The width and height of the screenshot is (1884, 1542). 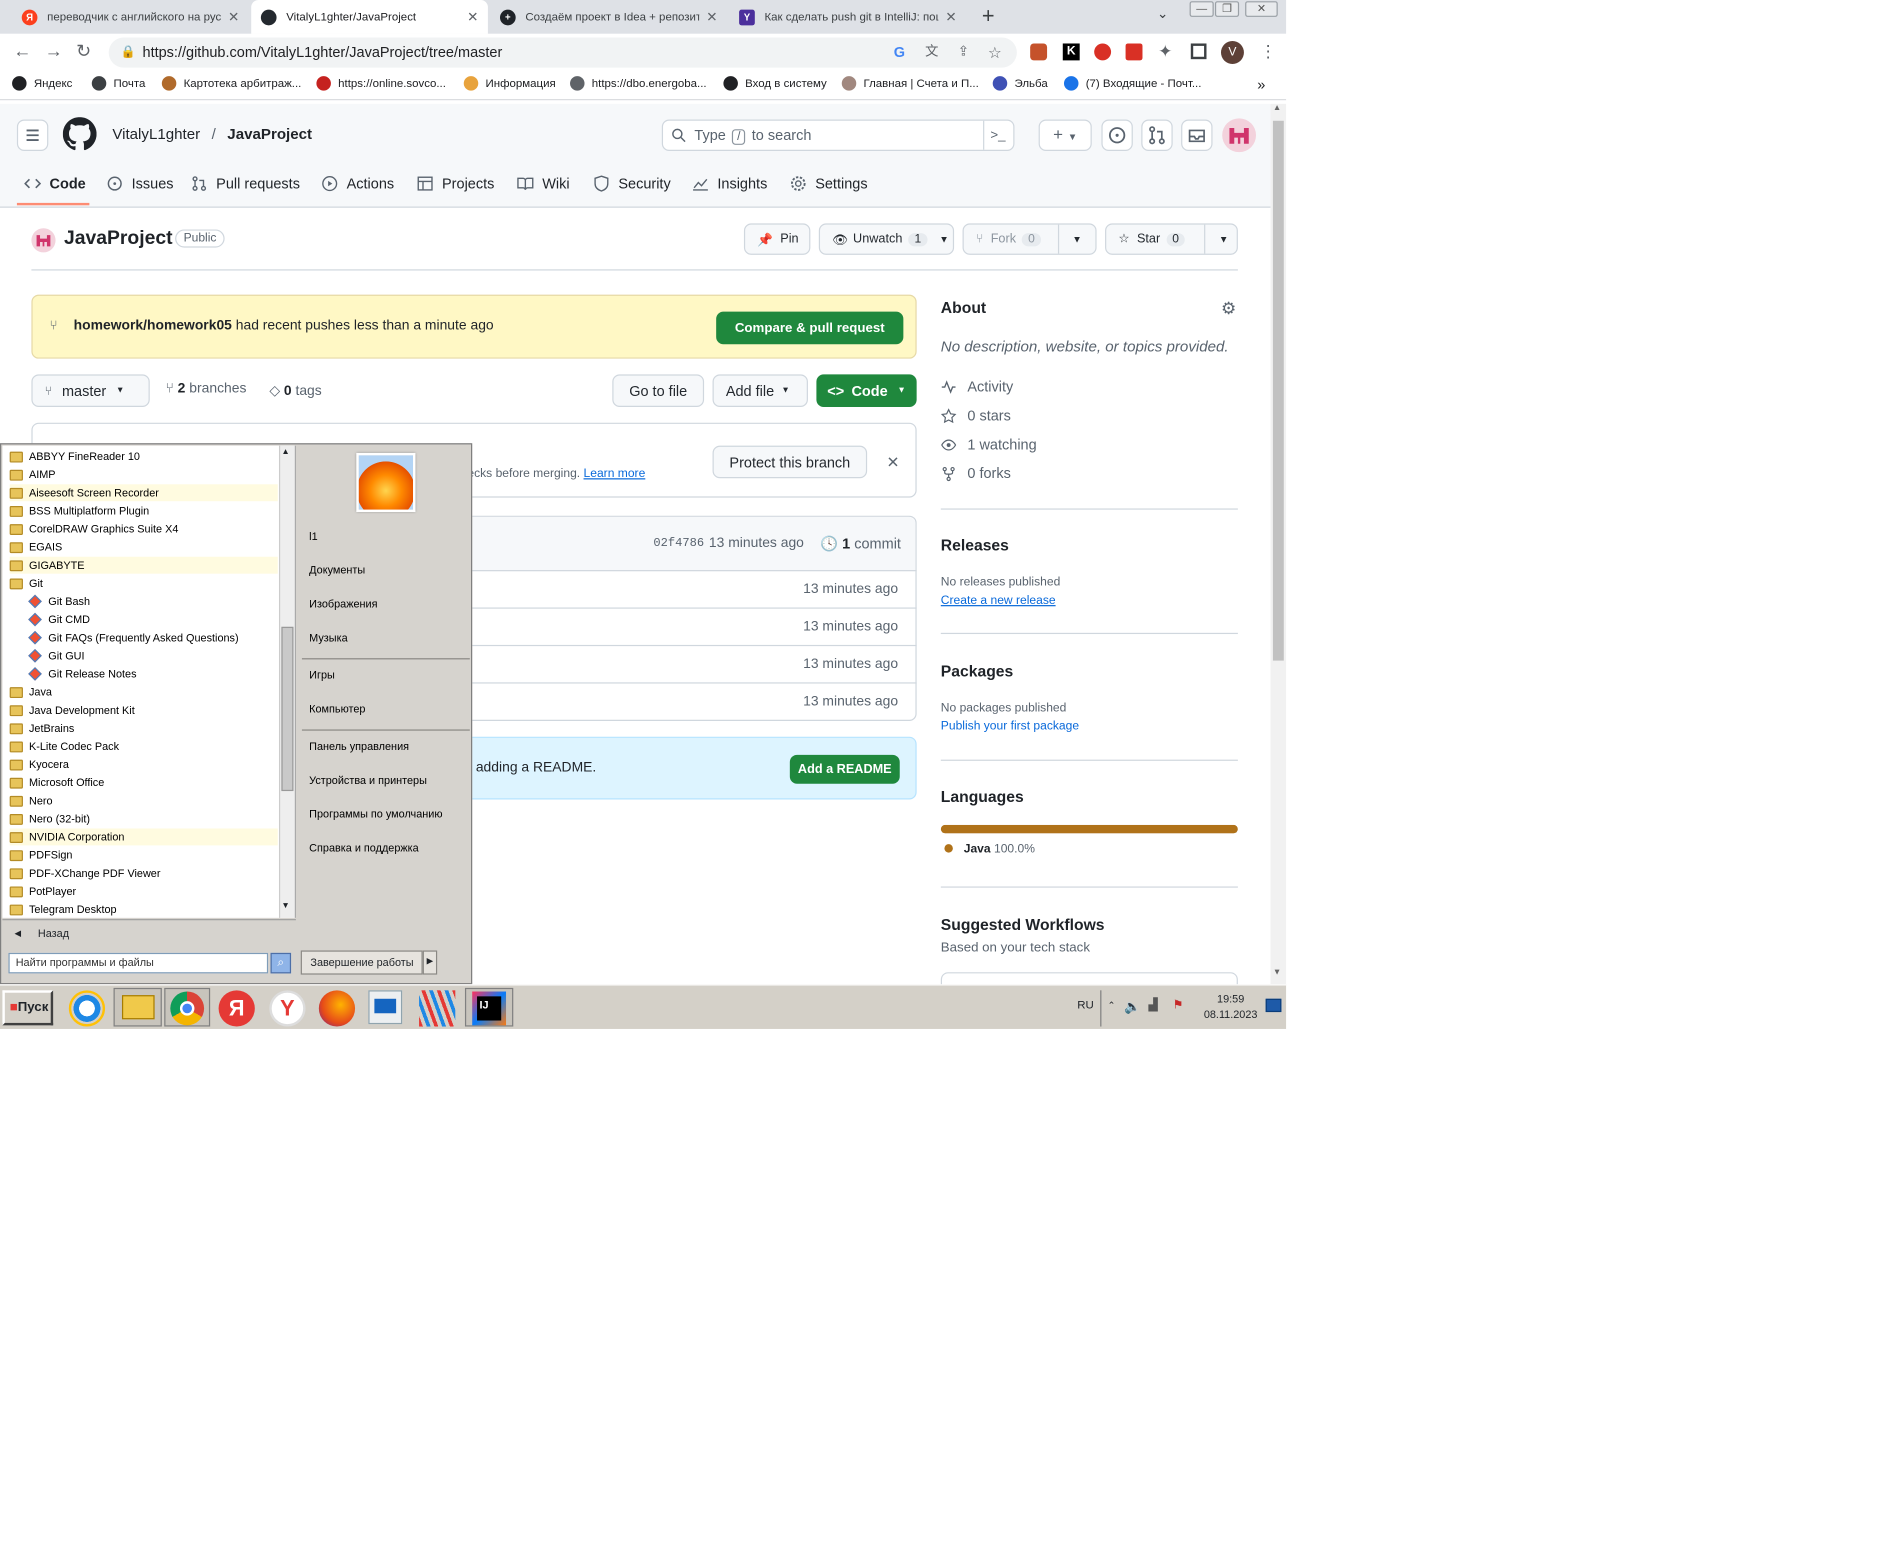 I want to click on program-shortcut: Git FAQs (Frequently Asked Questions), so click(x=144, y=637).